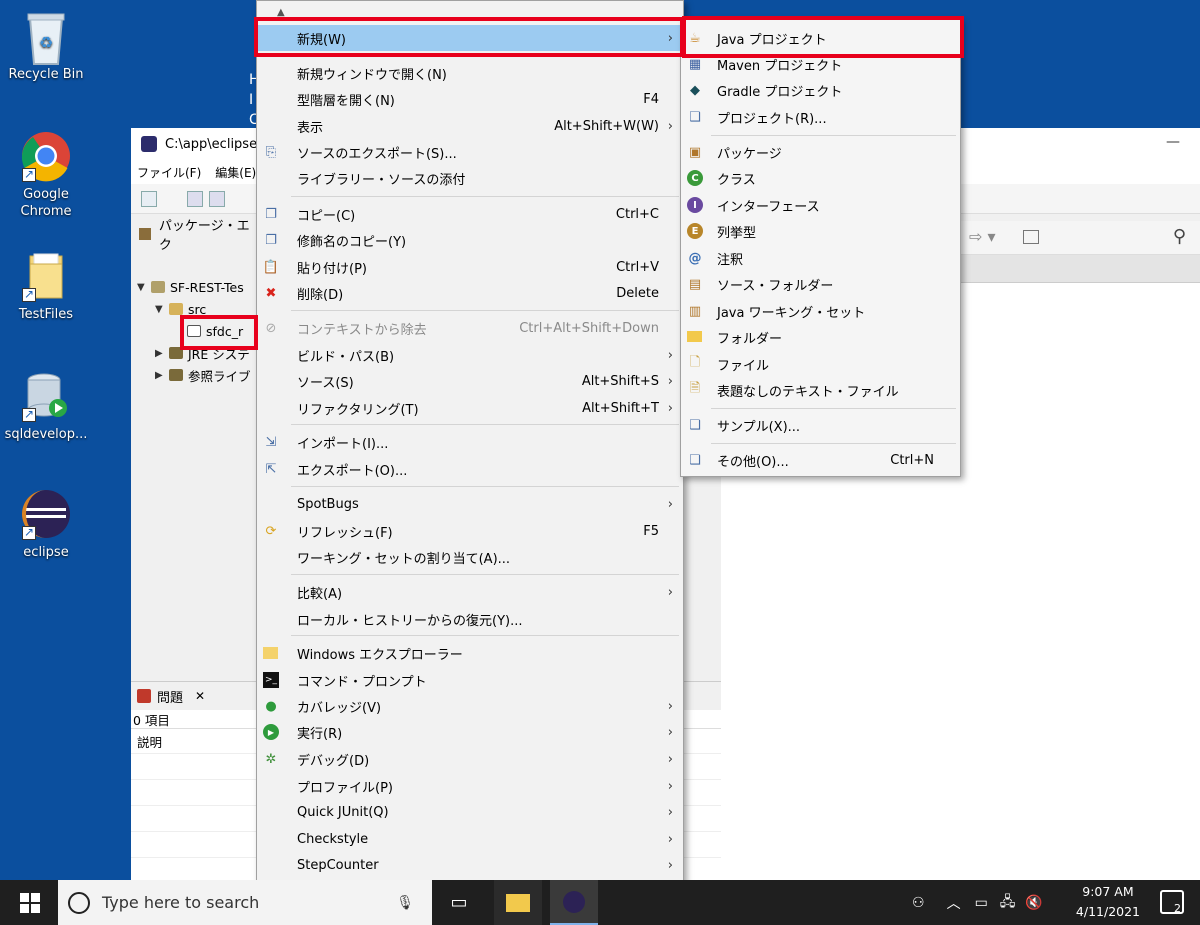 This screenshot has width=1200, height=925. What do you see at coordinates (470, 38) in the screenshot?
I see `menu-item-new: 新規(W) ›` at bounding box center [470, 38].